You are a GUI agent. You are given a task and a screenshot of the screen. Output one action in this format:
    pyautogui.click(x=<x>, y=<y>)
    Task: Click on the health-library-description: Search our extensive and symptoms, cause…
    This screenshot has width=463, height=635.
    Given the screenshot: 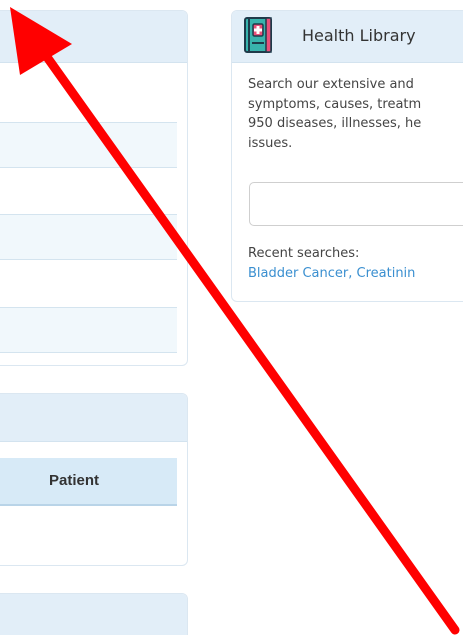 What is the action you would take?
    pyautogui.click(x=355, y=114)
    